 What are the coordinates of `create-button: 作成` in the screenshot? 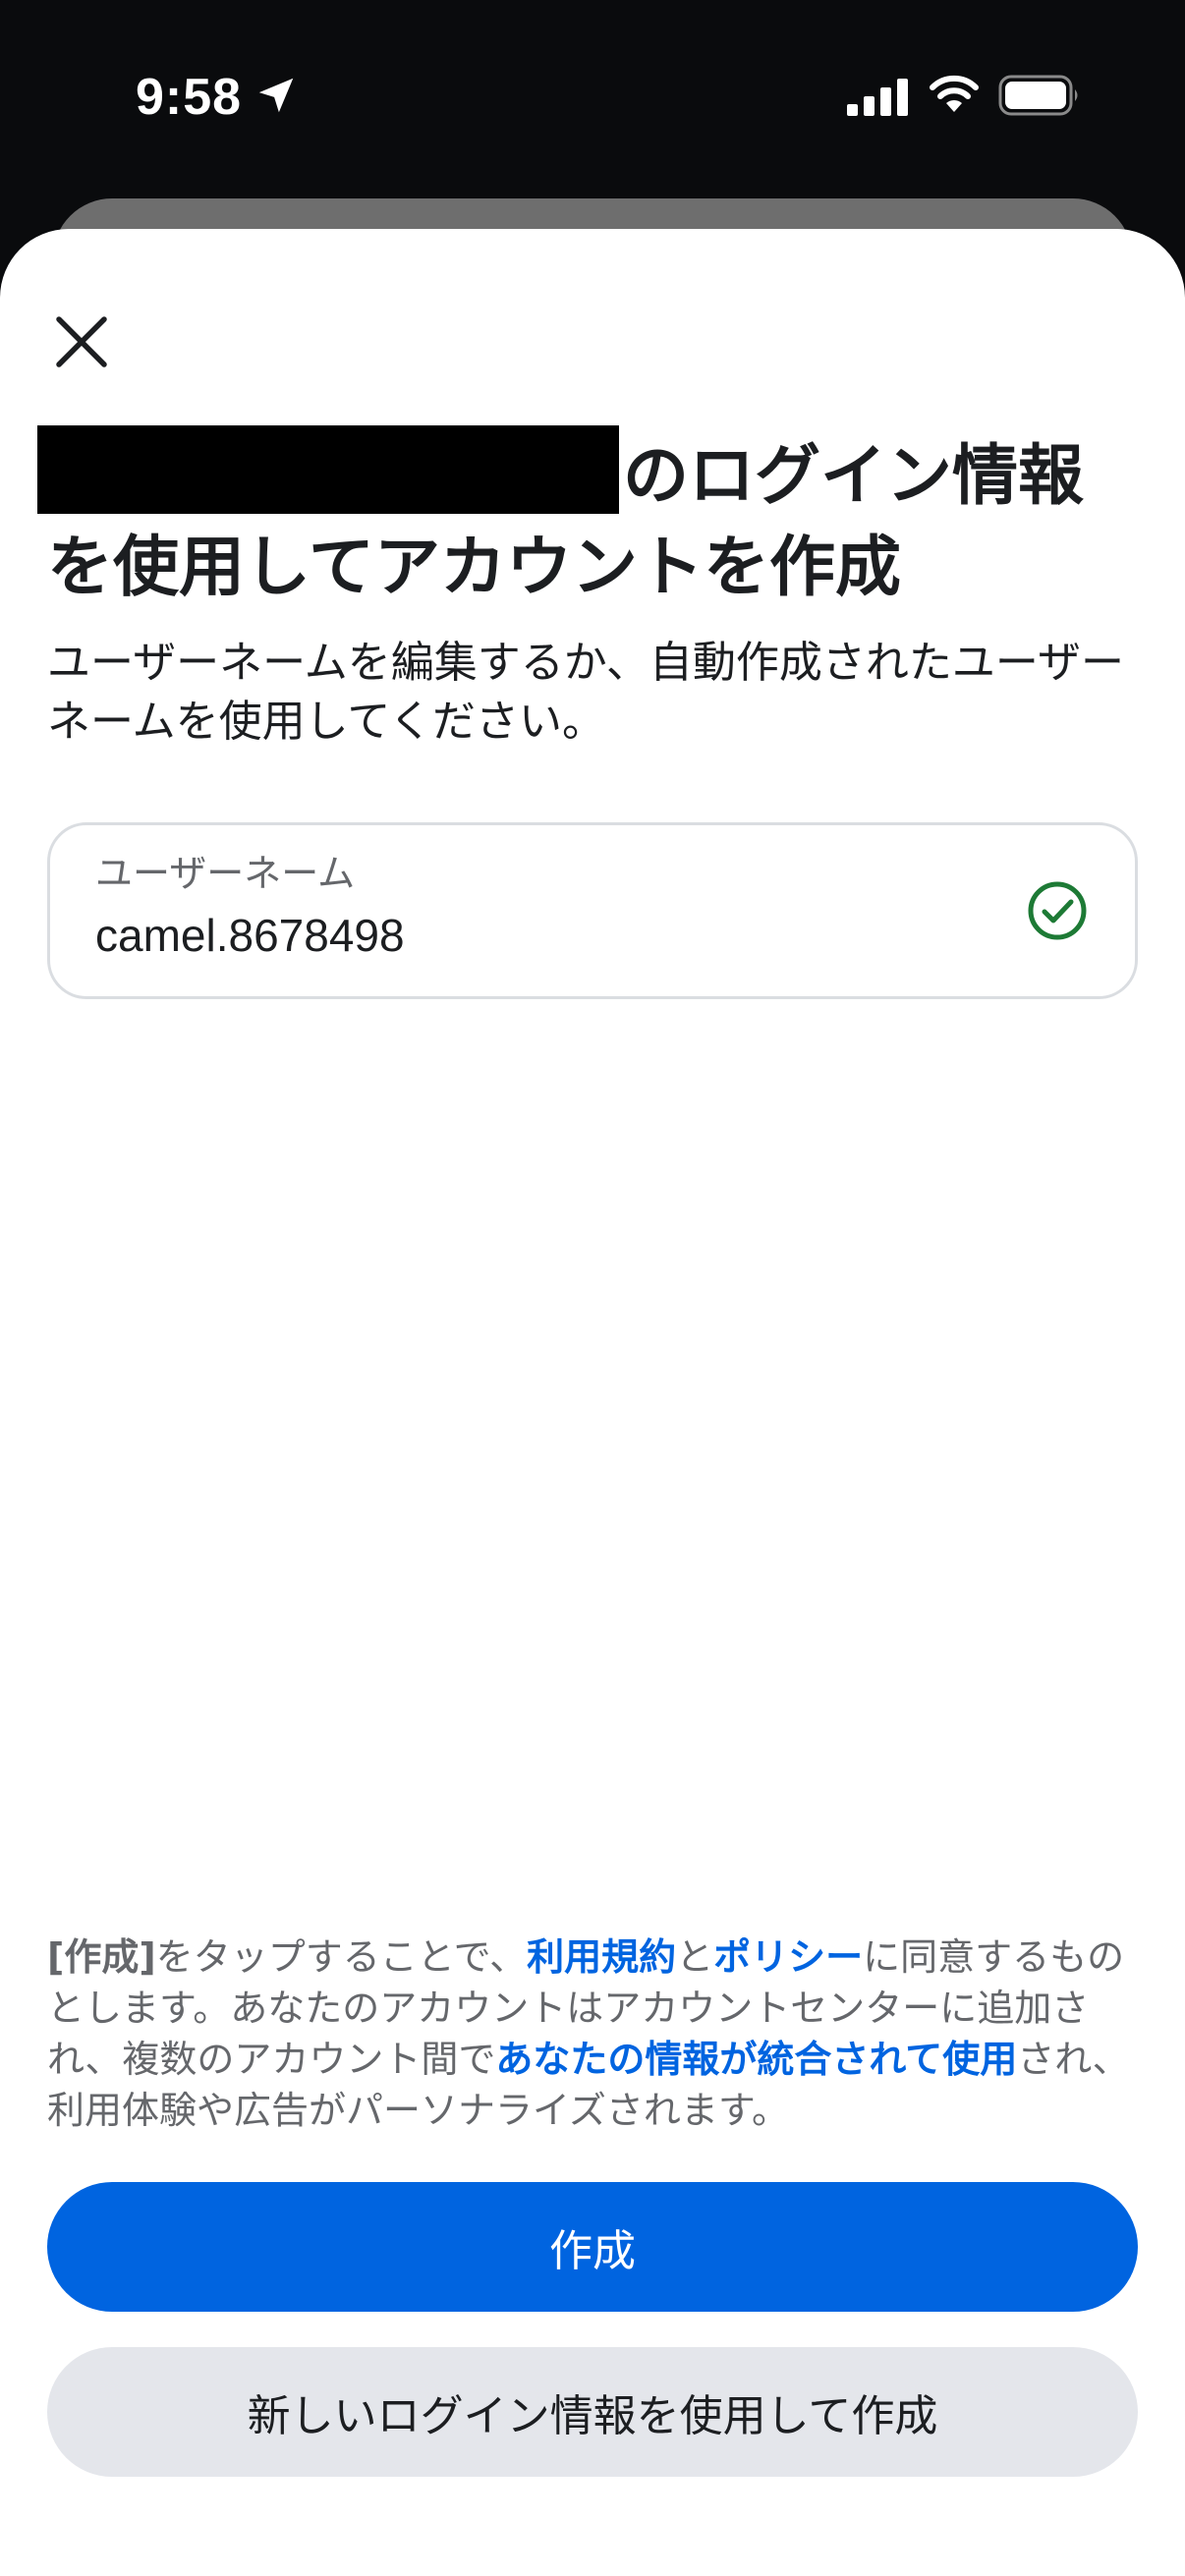 It's located at (592, 2247).